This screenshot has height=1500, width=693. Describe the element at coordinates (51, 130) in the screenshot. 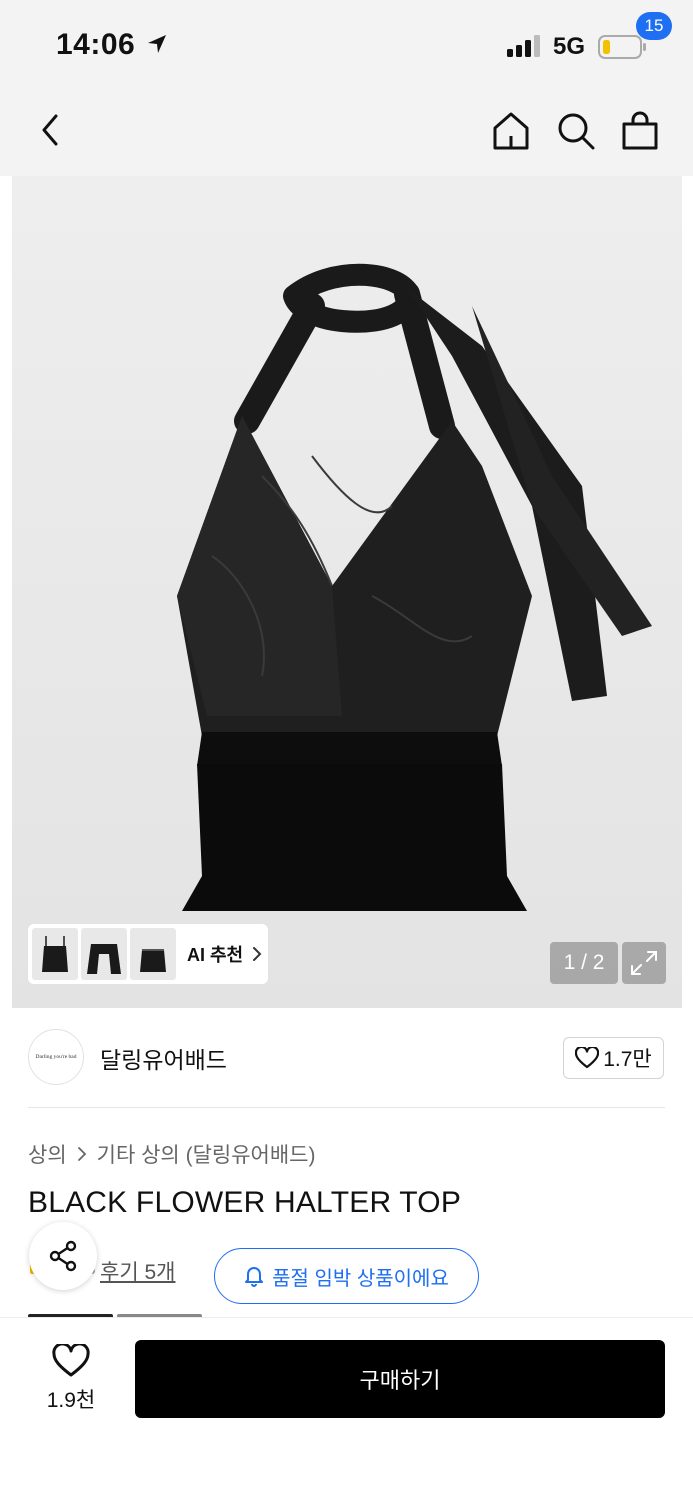

I see `back-chevron-icon` at that location.